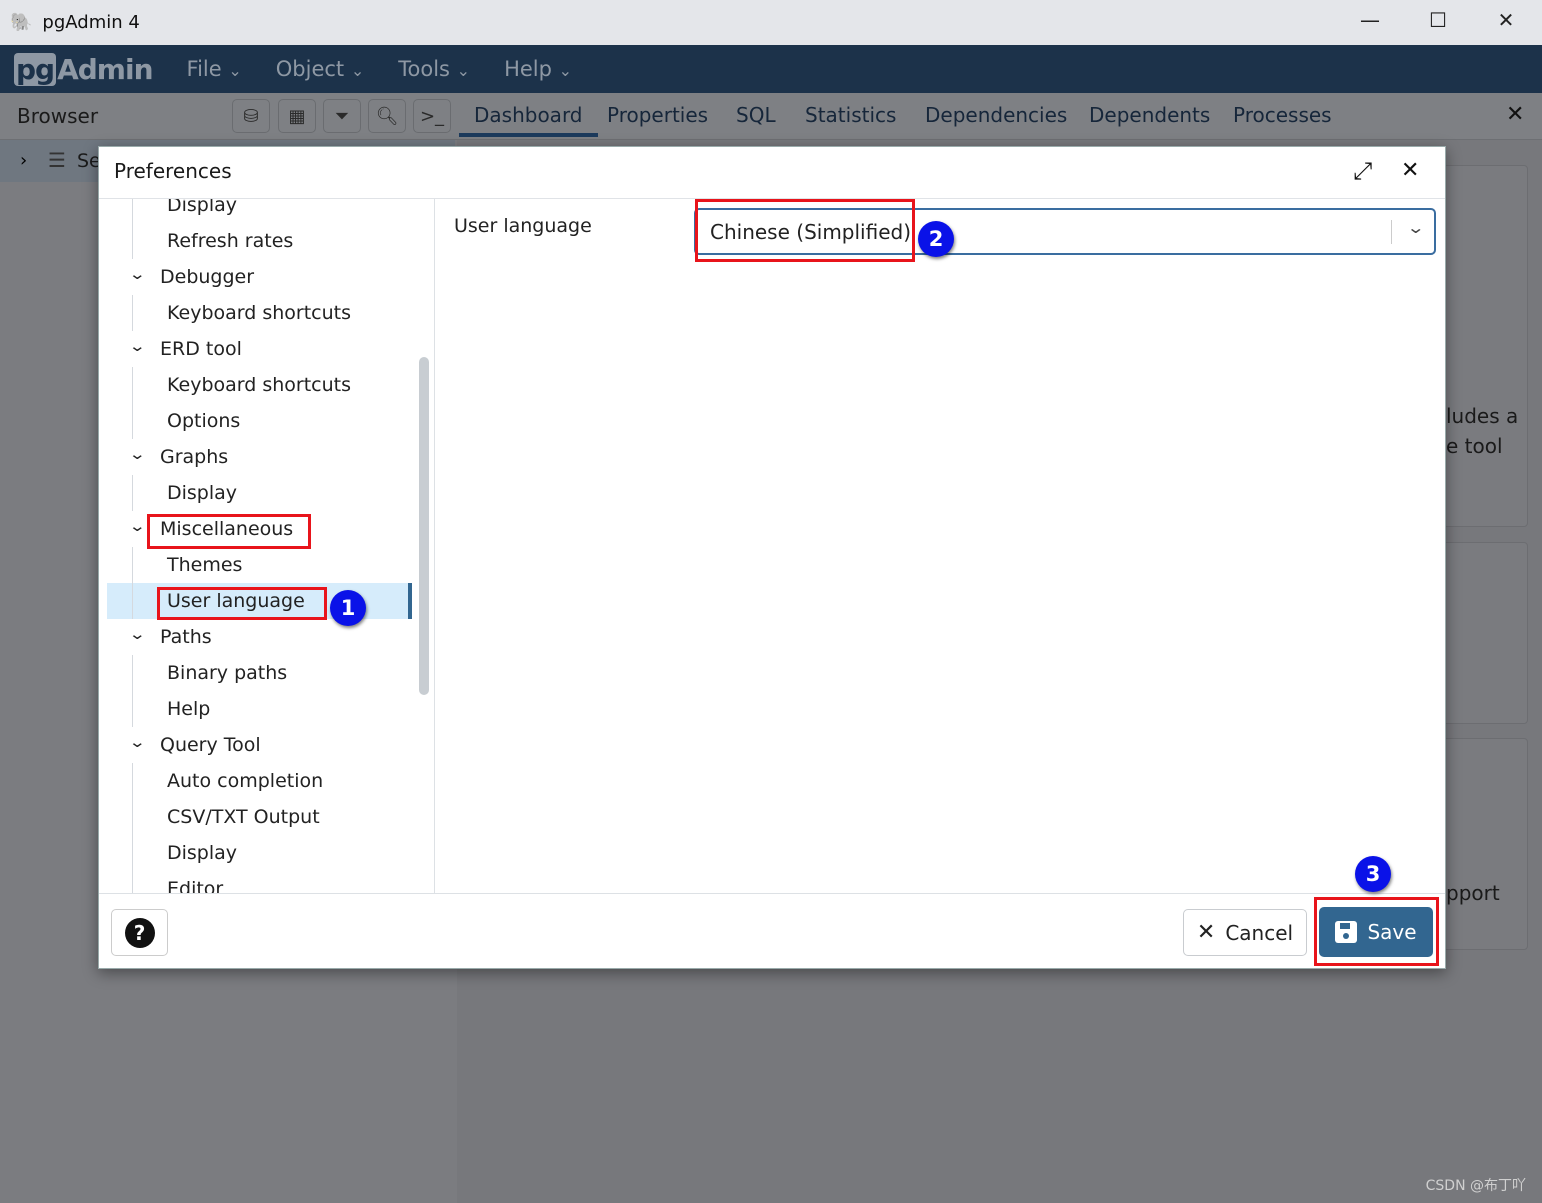 The width and height of the screenshot is (1542, 1203). I want to click on tree-item-label: Paths, so click(186, 637).